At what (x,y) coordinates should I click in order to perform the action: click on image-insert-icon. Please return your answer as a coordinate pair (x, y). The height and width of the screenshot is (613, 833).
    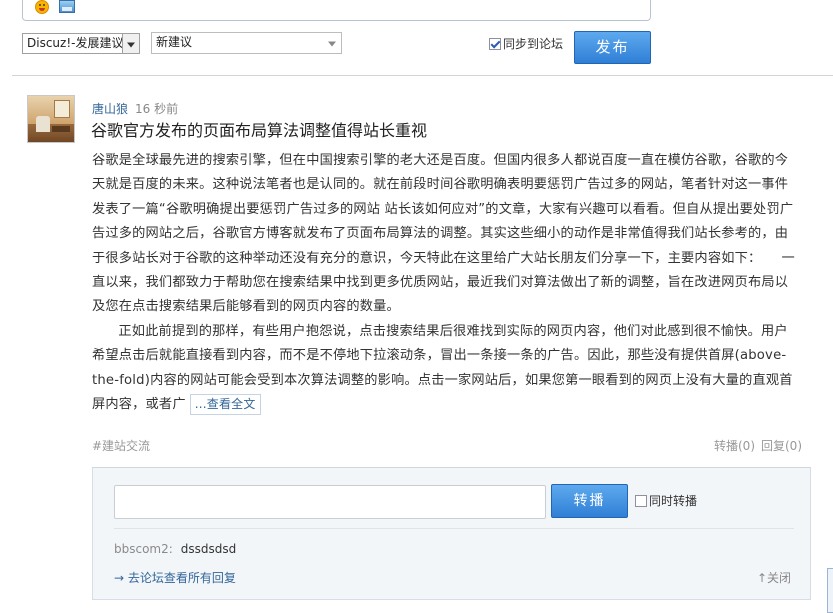
    Looking at the image, I should click on (67, 6).